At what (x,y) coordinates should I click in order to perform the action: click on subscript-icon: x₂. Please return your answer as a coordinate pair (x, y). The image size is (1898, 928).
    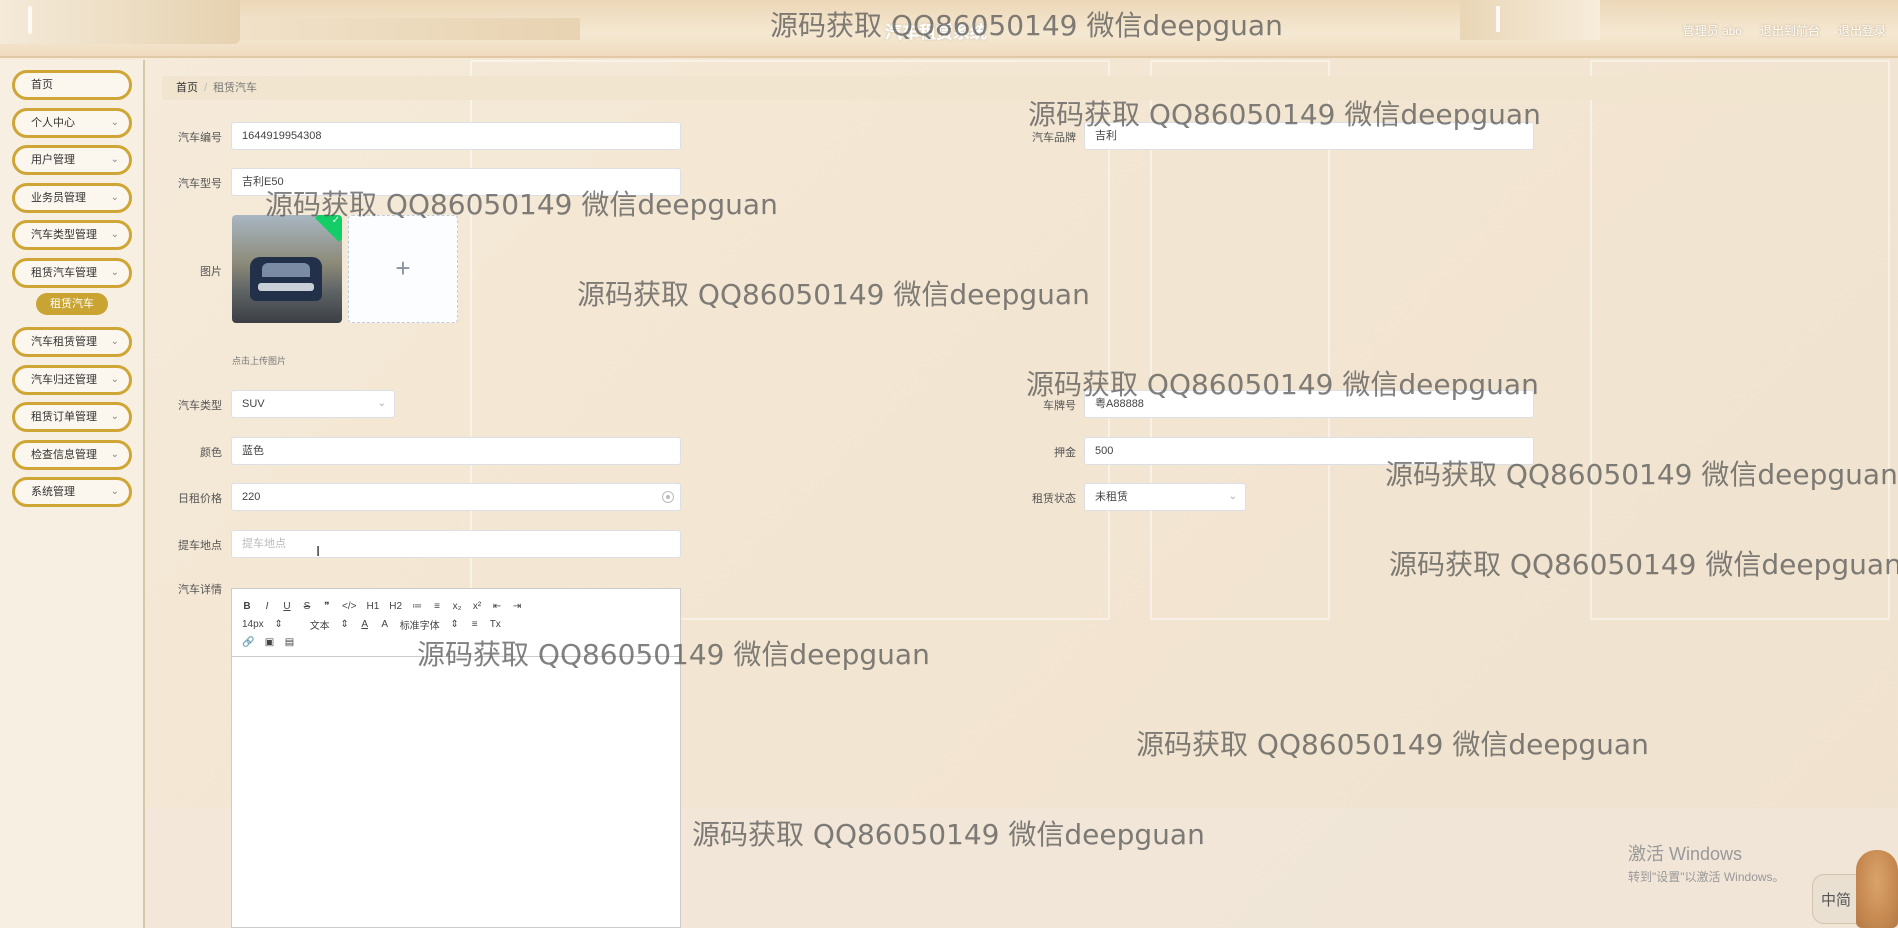
    Looking at the image, I should click on (457, 606).